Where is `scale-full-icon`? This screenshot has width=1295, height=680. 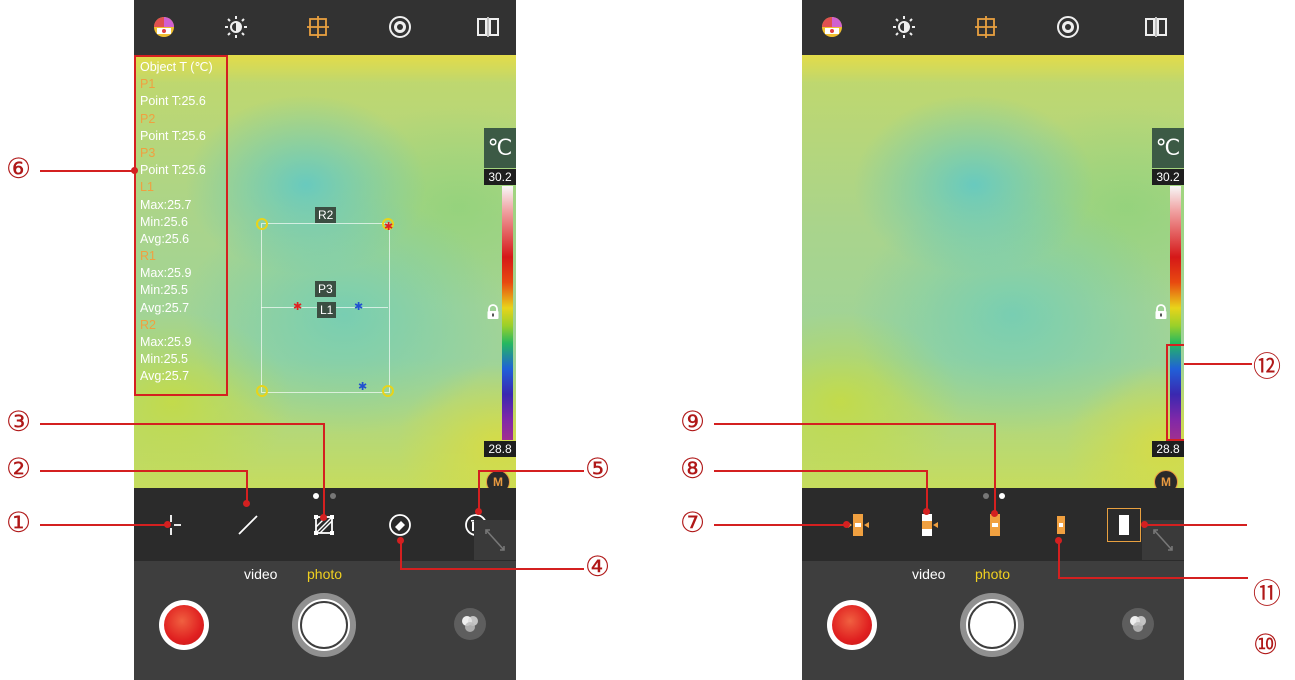 scale-full-icon is located at coordinates (1124, 525).